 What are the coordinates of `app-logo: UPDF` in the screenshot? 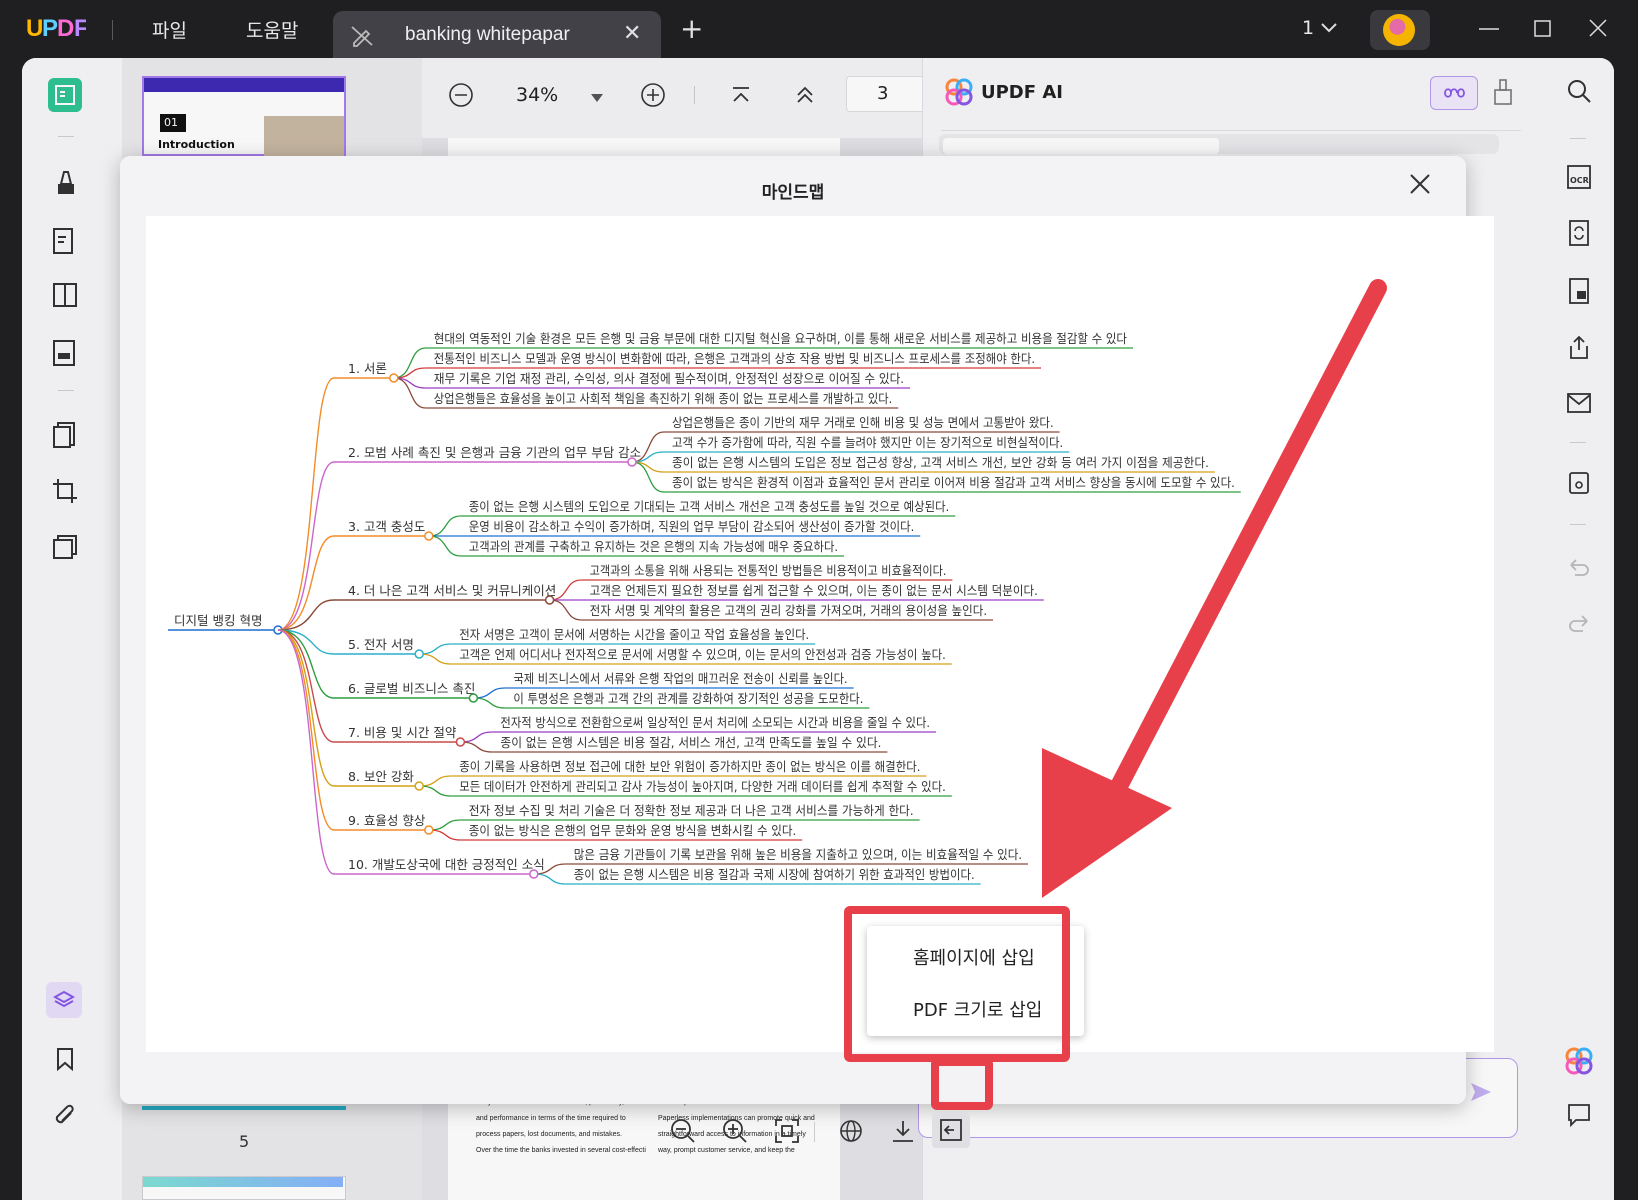 It's located at (57, 30).